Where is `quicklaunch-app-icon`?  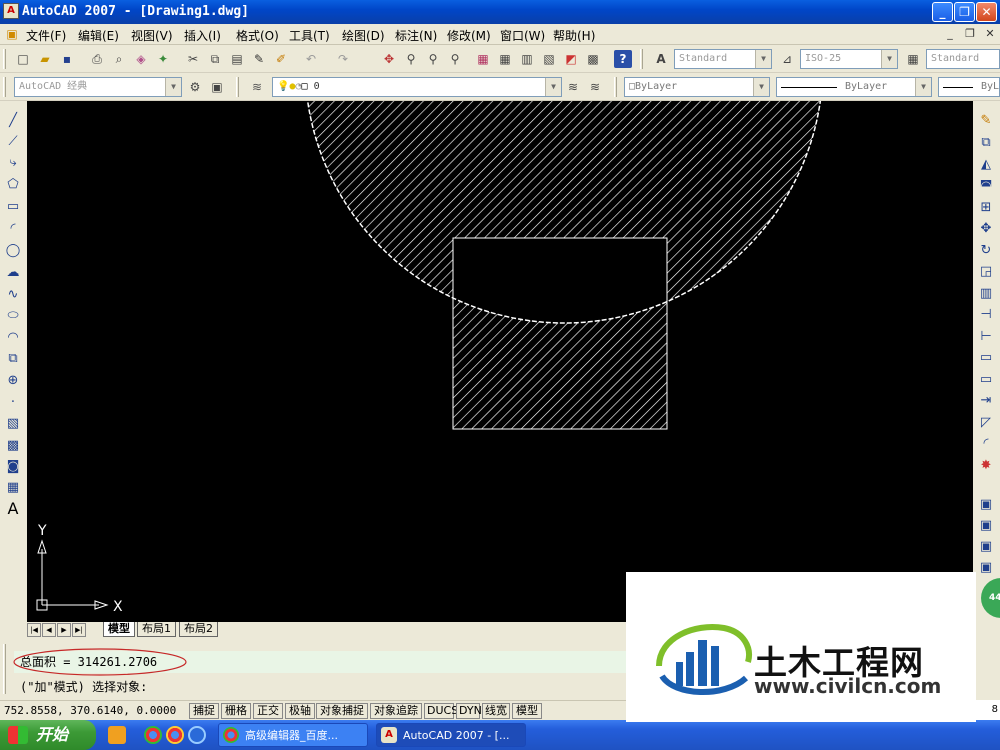
quicklaunch-app-icon is located at coordinates (117, 735).